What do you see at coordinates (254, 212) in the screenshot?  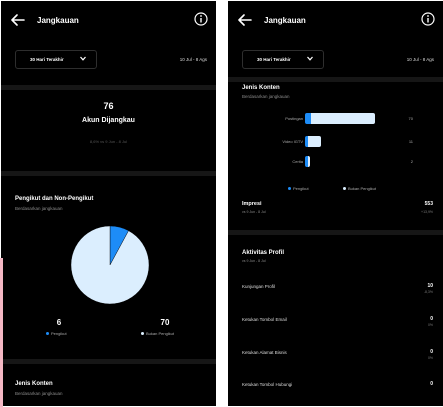 I see `impressions-sub: vs 9 Jun - 8 Jul` at bounding box center [254, 212].